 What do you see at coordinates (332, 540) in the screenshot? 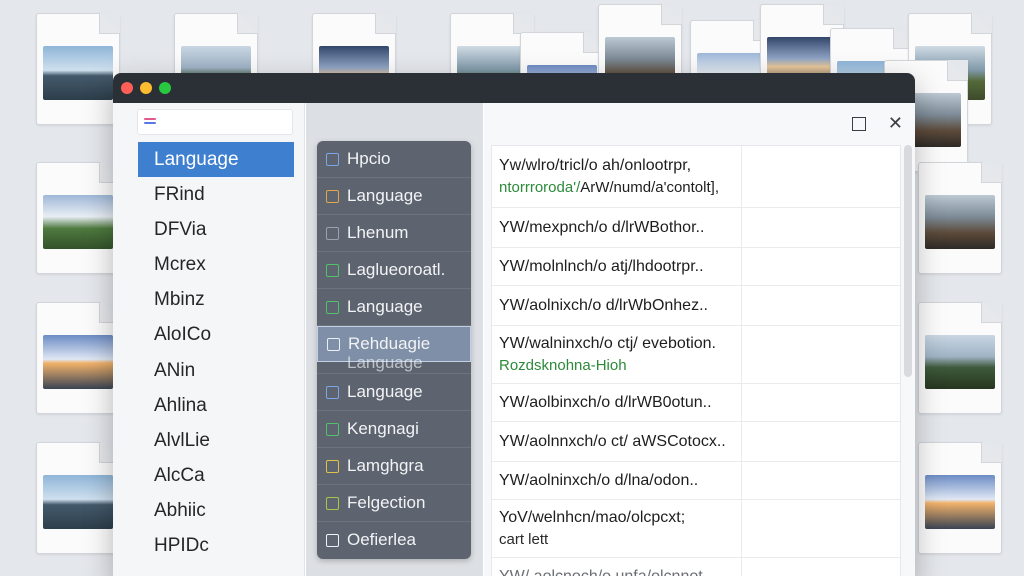
I see `comment-icon` at bounding box center [332, 540].